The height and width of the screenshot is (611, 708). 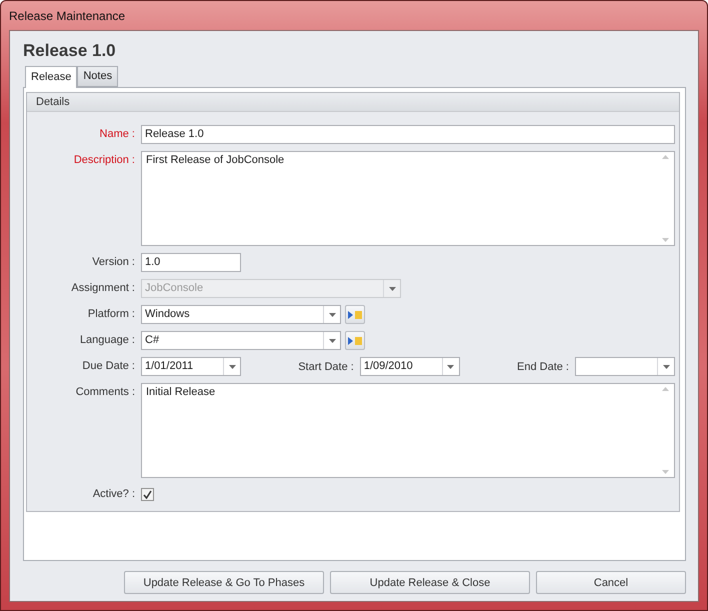 What do you see at coordinates (611, 582) in the screenshot?
I see `action-button: Cancel` at bounding box center [611, 582].